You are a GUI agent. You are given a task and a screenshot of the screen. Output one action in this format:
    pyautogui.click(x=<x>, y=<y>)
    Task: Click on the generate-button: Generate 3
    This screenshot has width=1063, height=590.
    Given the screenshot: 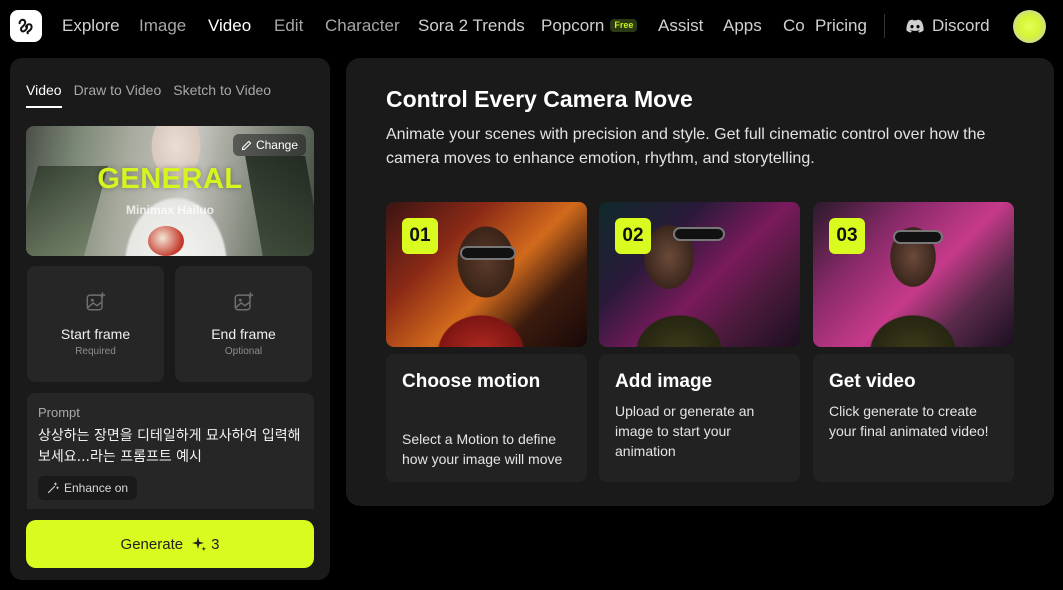 What is the action you would take?
    pyautogui.click(x=170, y=544)
    